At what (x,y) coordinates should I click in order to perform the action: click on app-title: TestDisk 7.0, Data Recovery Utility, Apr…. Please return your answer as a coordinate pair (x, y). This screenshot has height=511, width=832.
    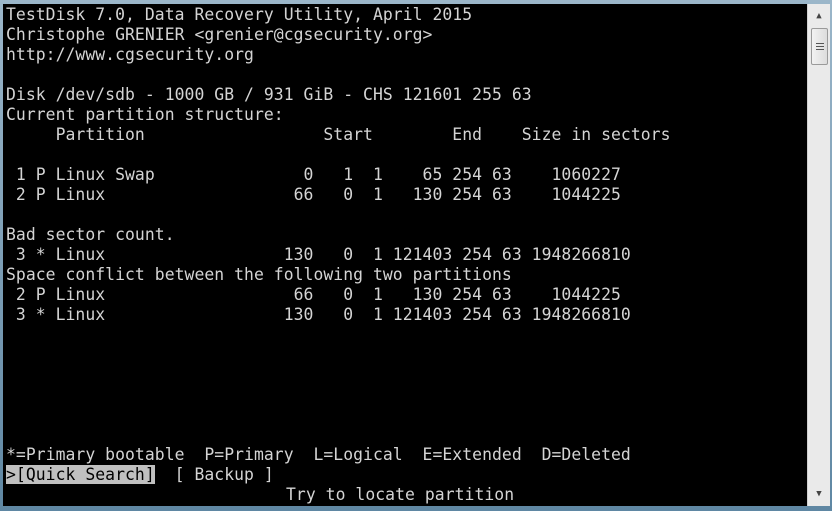
    Looking at the image, I should click on (239, 14).